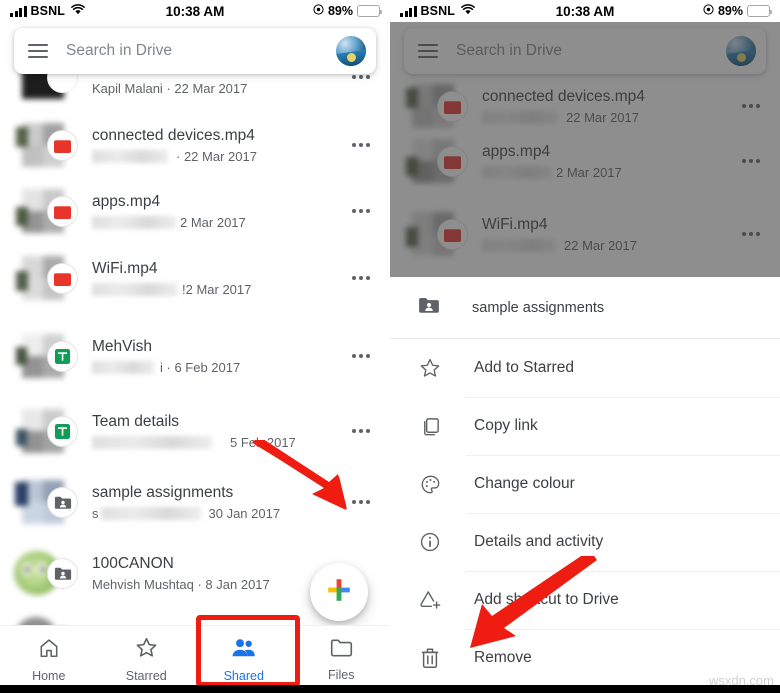 The image size is (780, 693). I want to click on bottom-sheet-title: sample assignments, so click(538, 307).